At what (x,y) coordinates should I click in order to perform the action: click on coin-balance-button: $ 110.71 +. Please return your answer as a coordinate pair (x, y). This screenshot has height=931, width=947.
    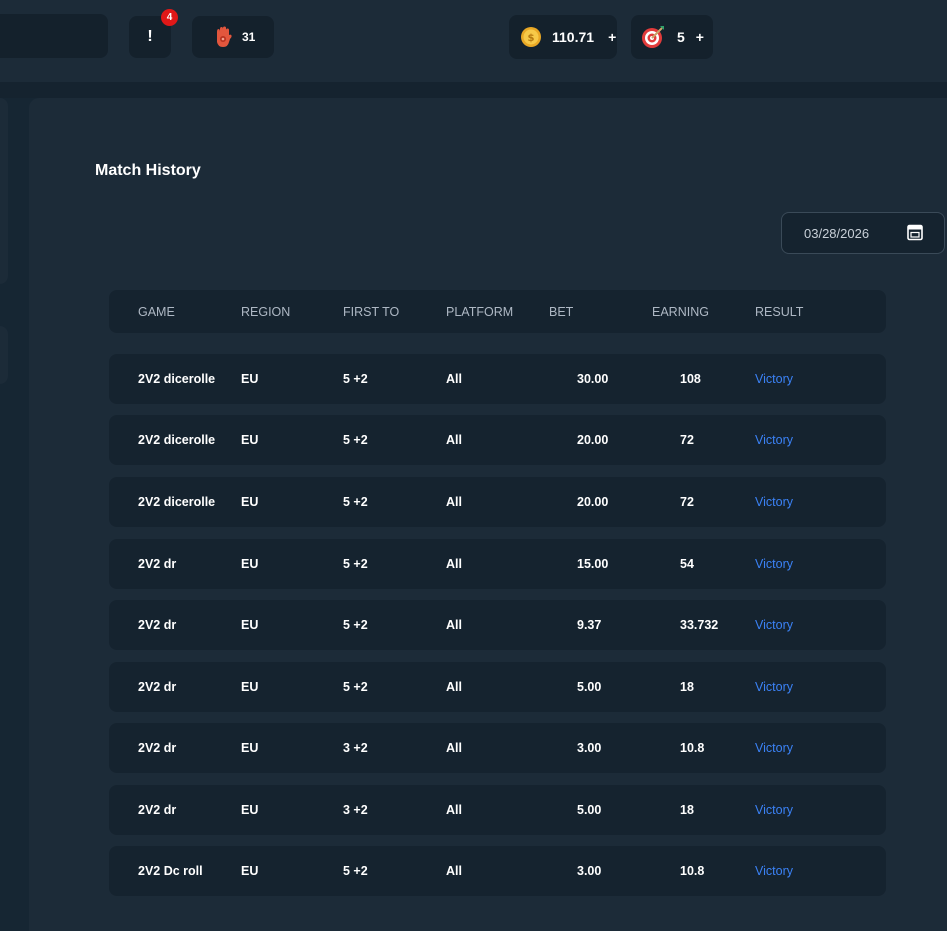
    Looking at the image, I should click on (563, 37).